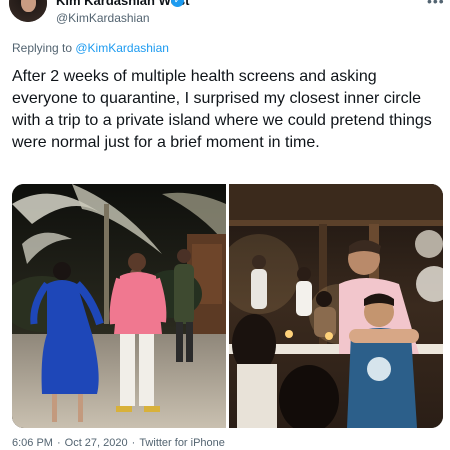  I want to click on tweet-time: 6:06 PM, so click(32, 443).